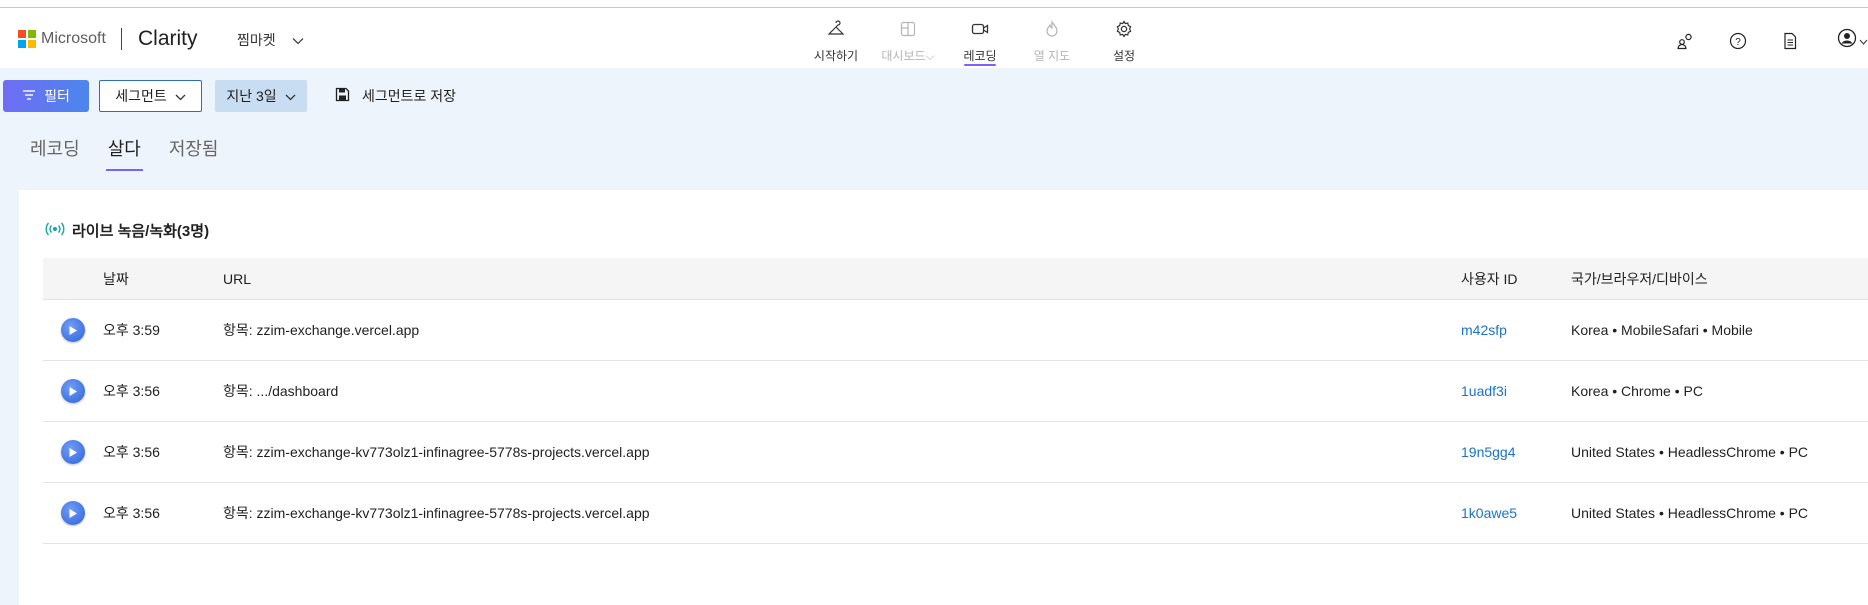 Image resolution: width=1868 pixels, height=605 pixels. Describe the element at coordinates (141, 231) in the screenshot. I see `live-recordings-title: 라이브 녹음/녹화(3명)` at that location.